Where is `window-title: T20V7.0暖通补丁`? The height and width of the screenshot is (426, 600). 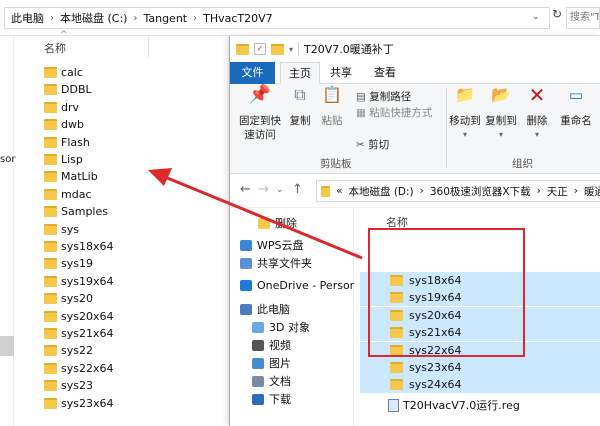
window-title: T20V7.0暖通补丁 is located at coordinates (349, 49).